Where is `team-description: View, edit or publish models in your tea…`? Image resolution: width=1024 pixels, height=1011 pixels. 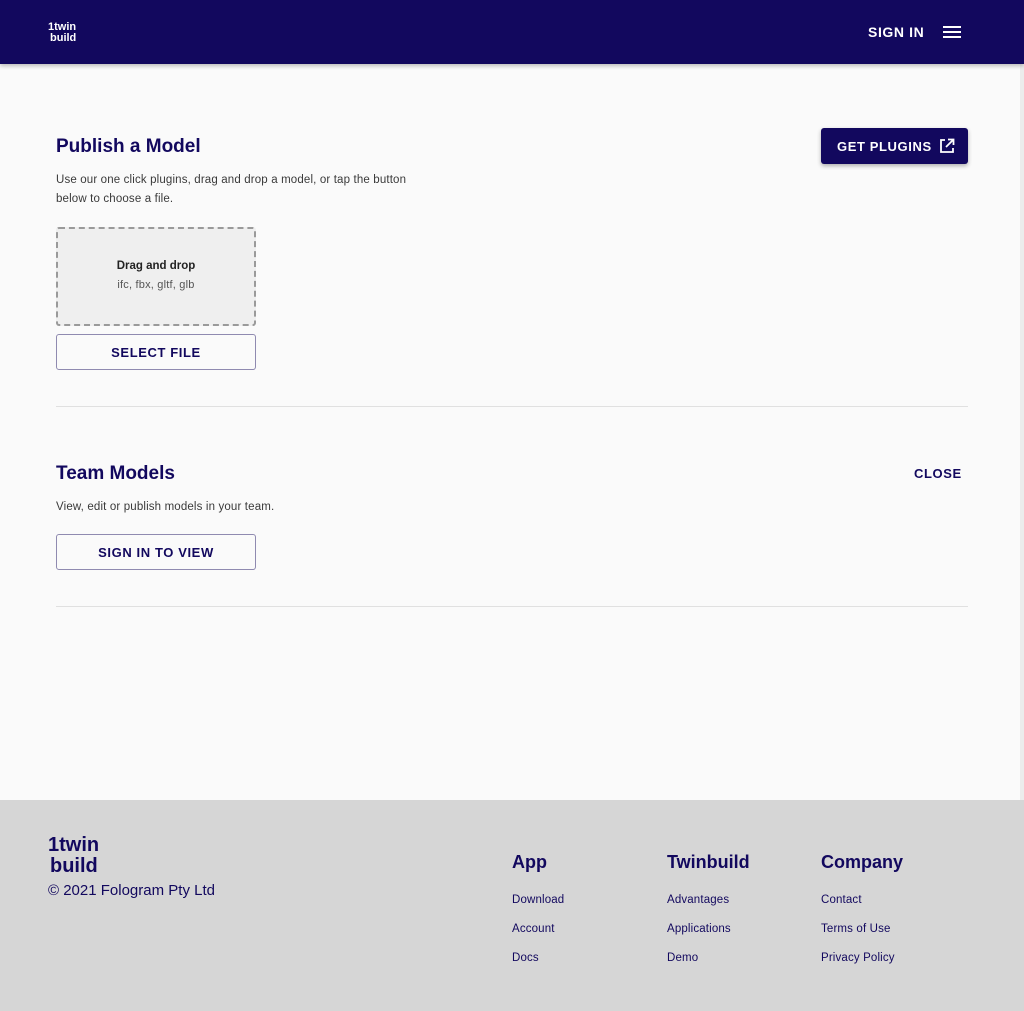
team-description: View, edit or publish models in your tea… is located at coordinates (165, 507).